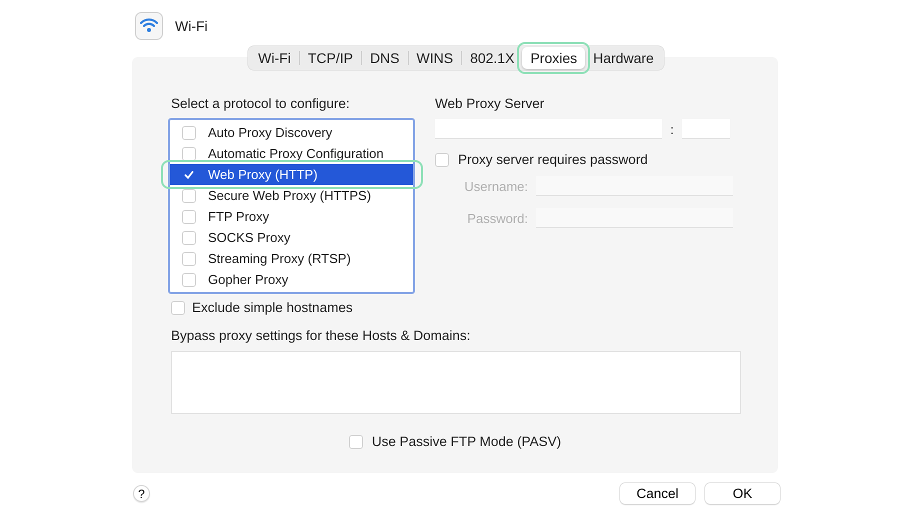 This screenshot has width=912, height=513. What do you see at coordinates (291, 153) in the screenshot?
I see `protocol-item: Automatic Proxy Configuration` at bounding box center [291, 153].